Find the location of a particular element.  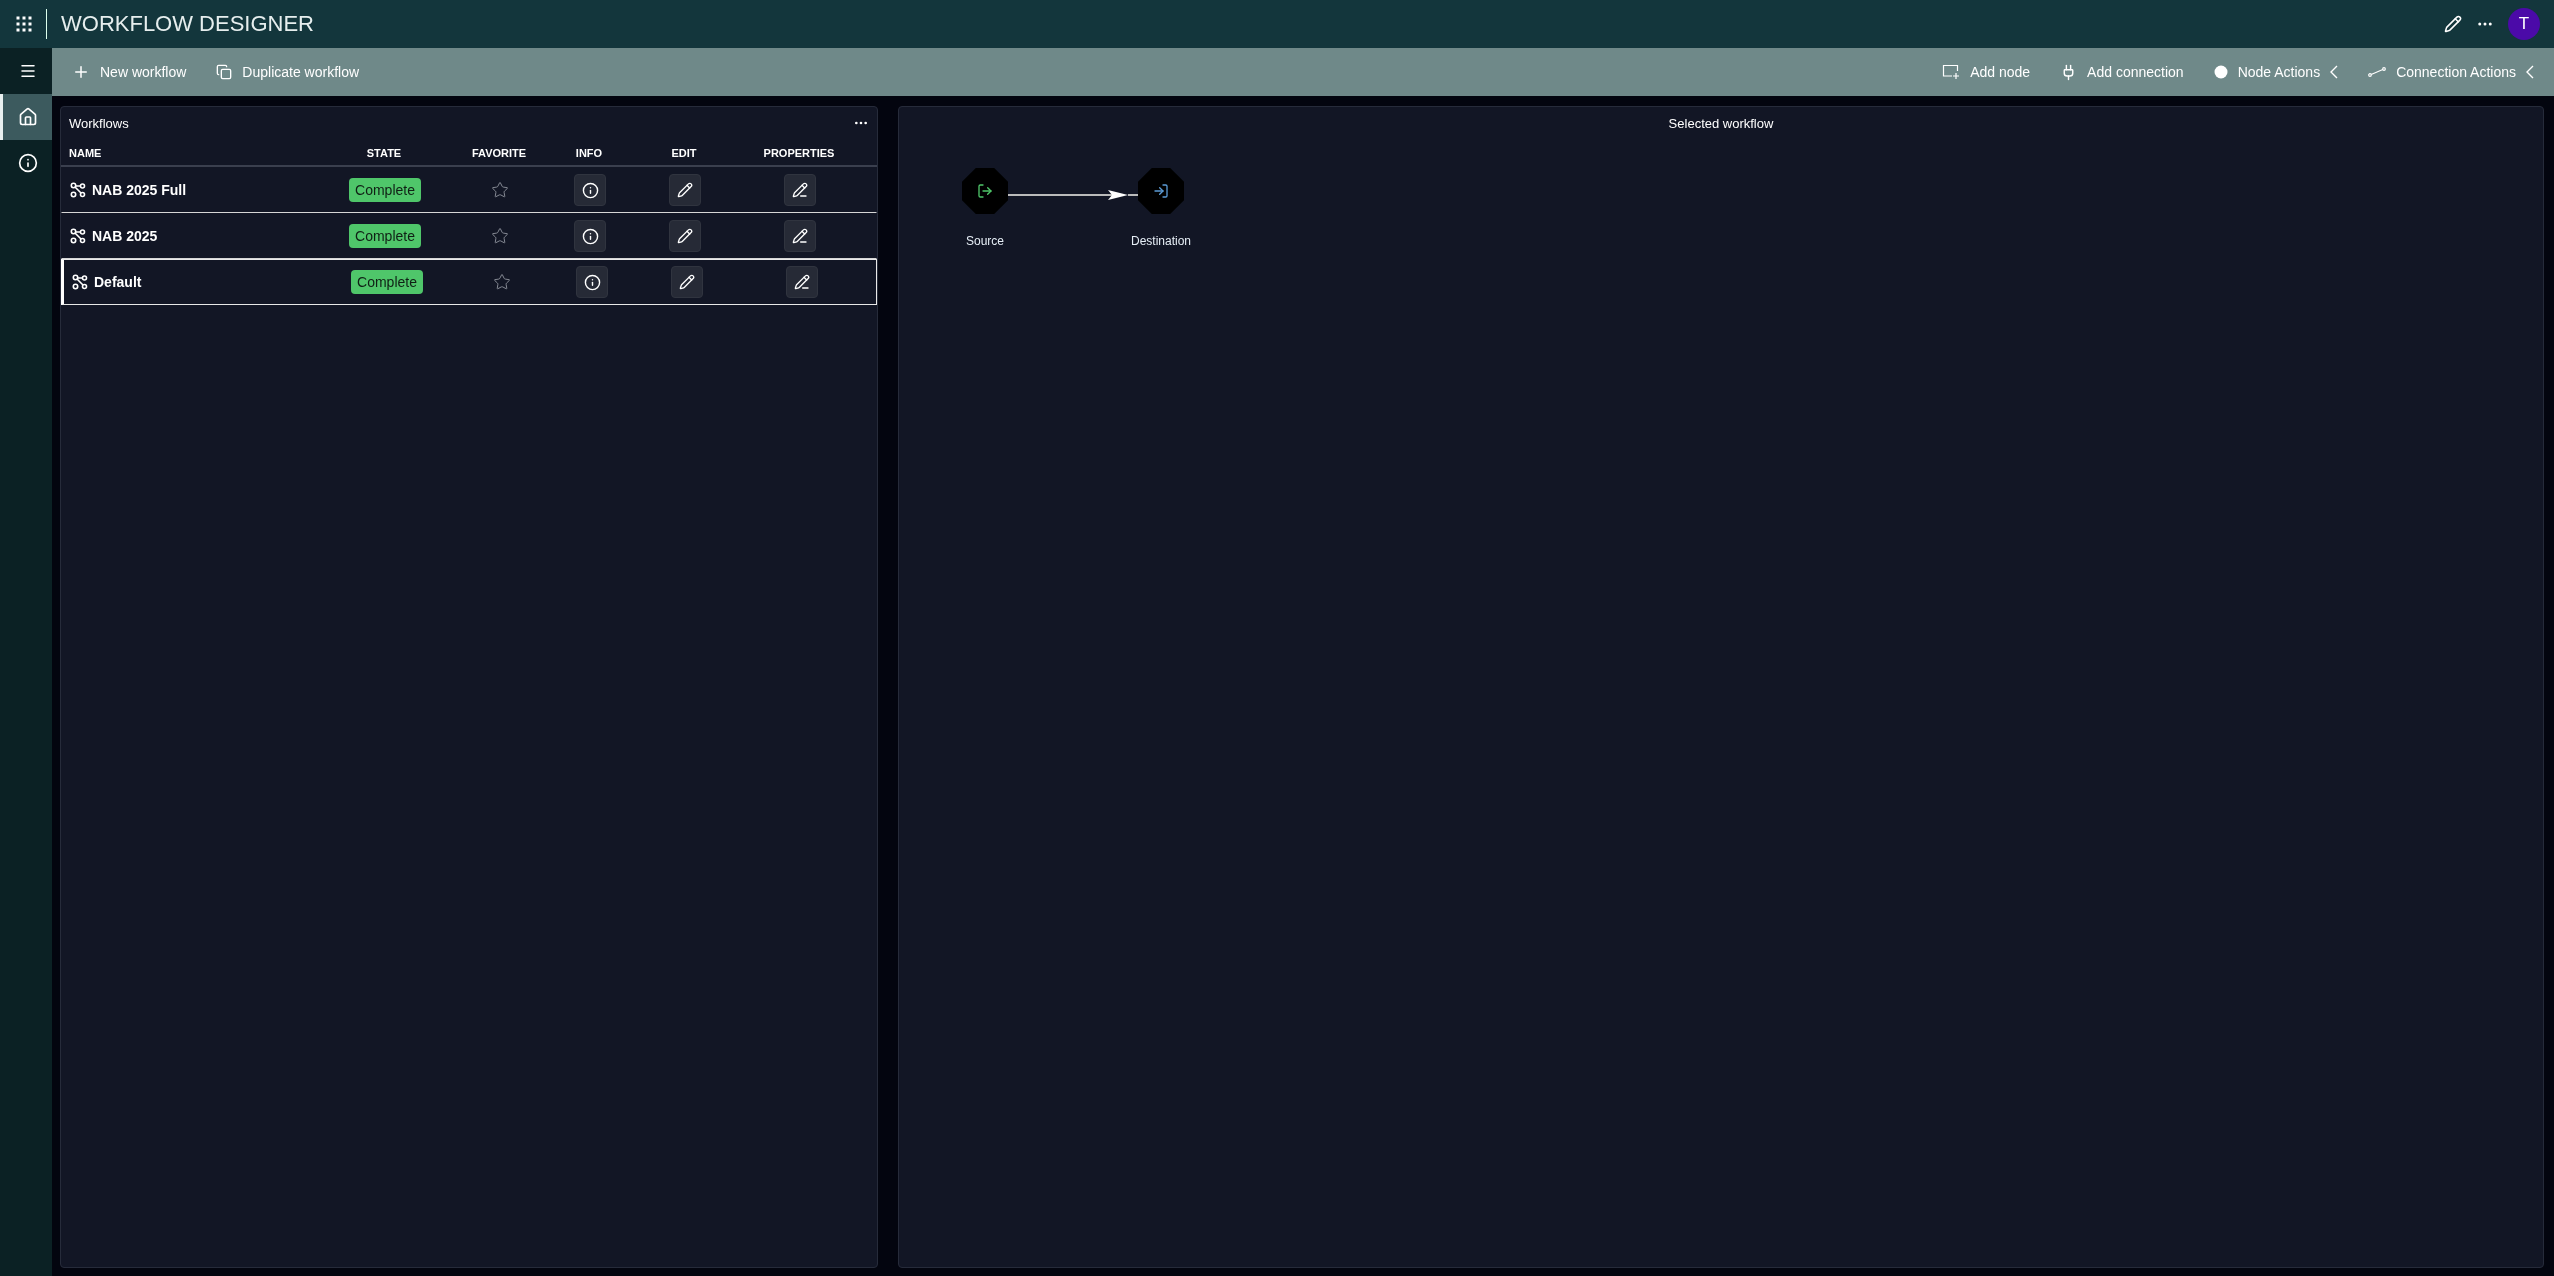

enter-icon is located at coordinates (1161, 191).